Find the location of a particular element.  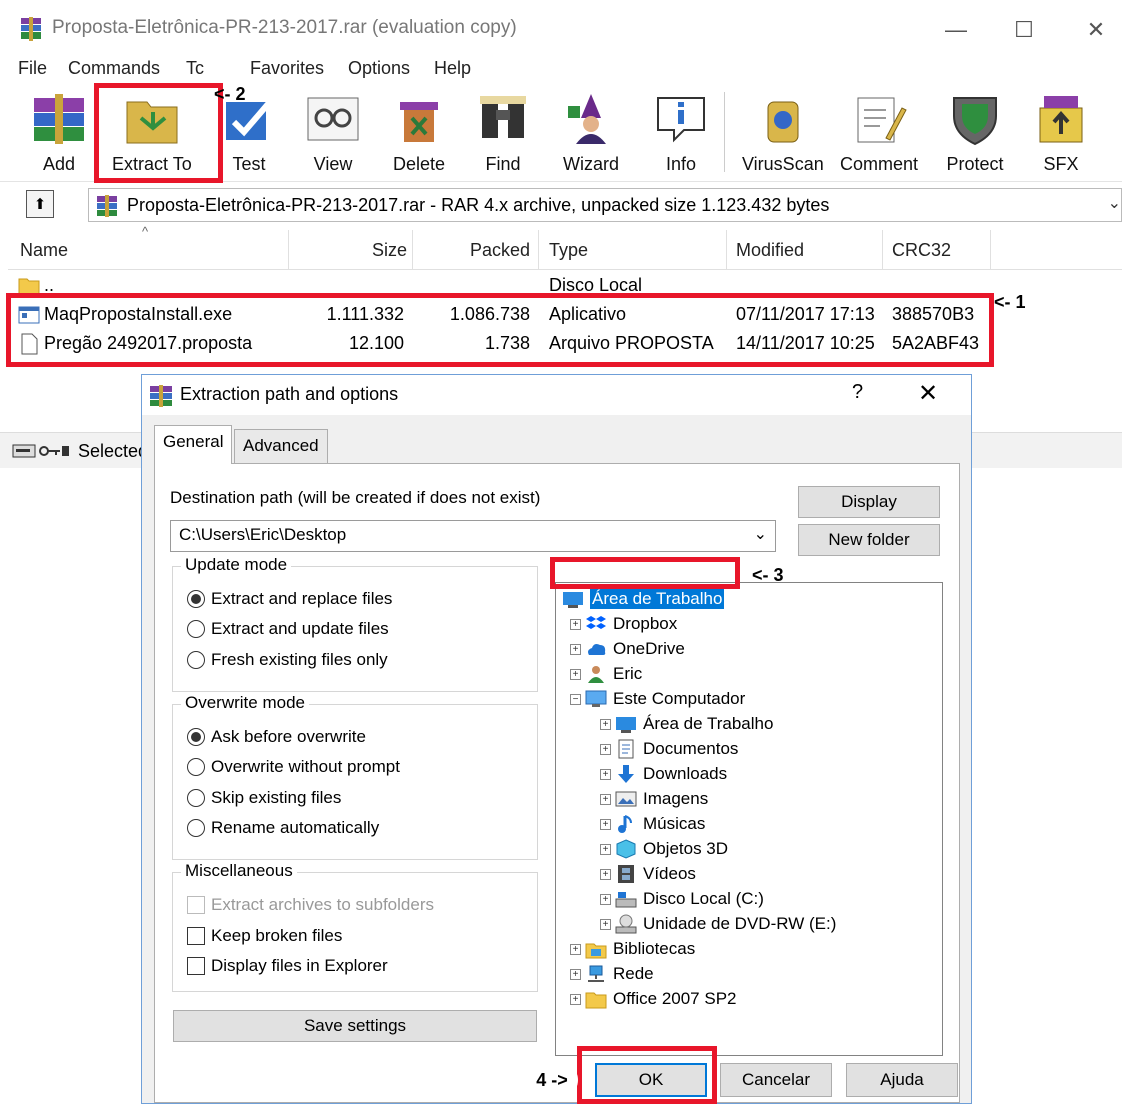

radio-extract-replace: Extract and replace files is located at coordinates (289, 599).